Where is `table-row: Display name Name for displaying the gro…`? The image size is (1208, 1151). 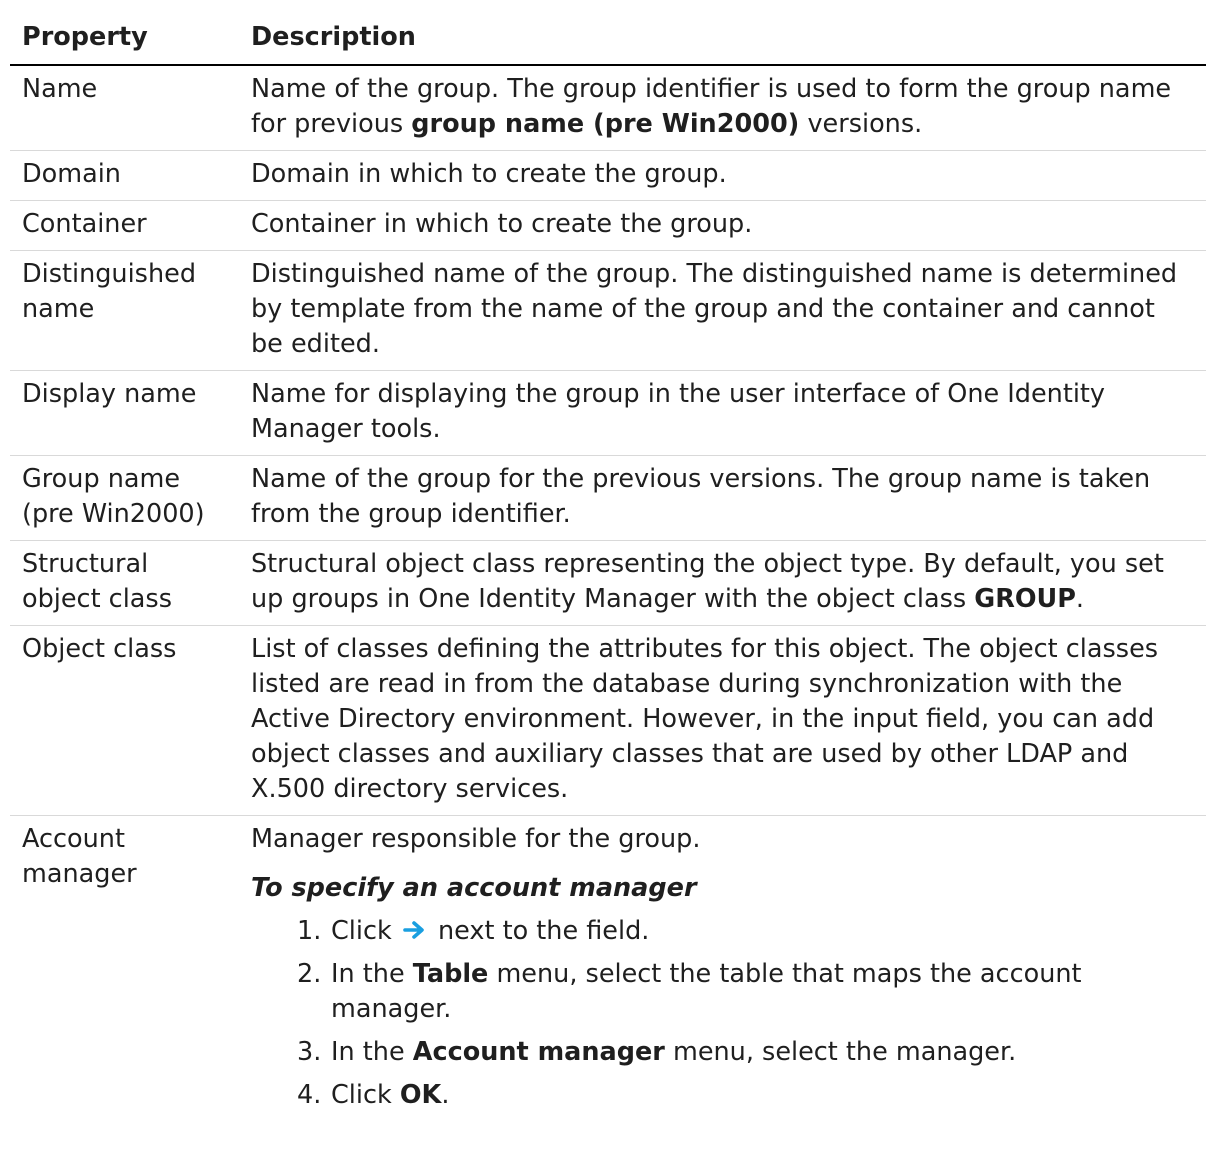
table-row: Display name Name for displaying the gro… is located at coordinates (608, 413).